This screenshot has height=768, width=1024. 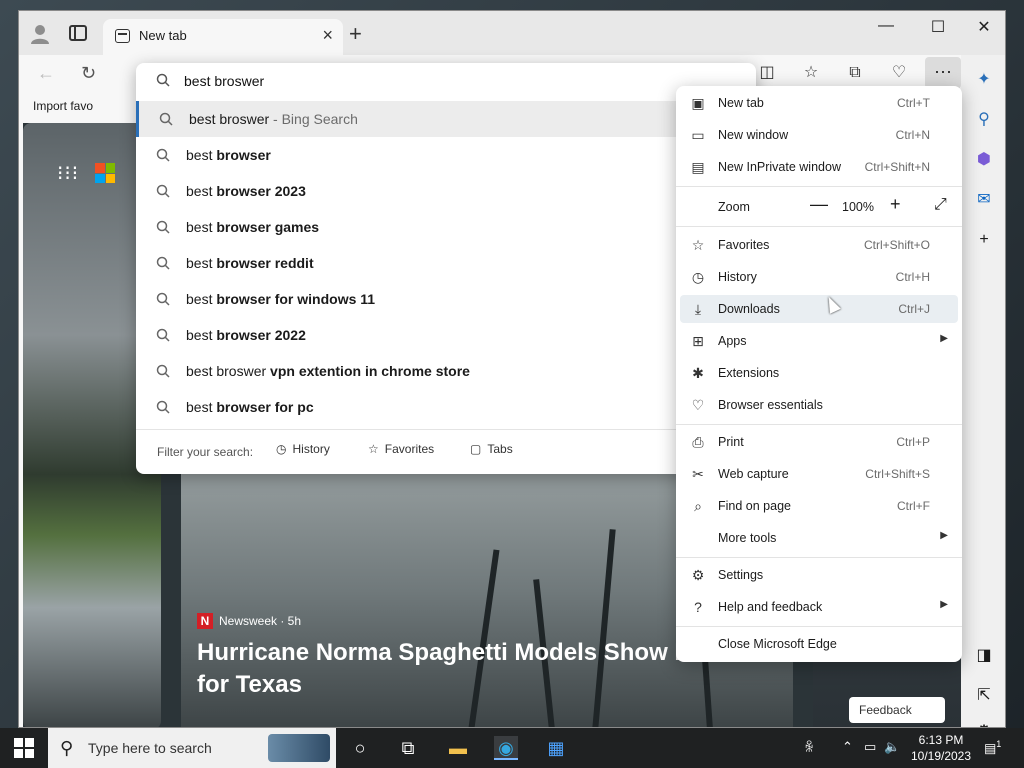 What do you see at coordinates (819, 204) in the screenshot?
I see `zoom-out-button: —` at bounding box center [819, 204].